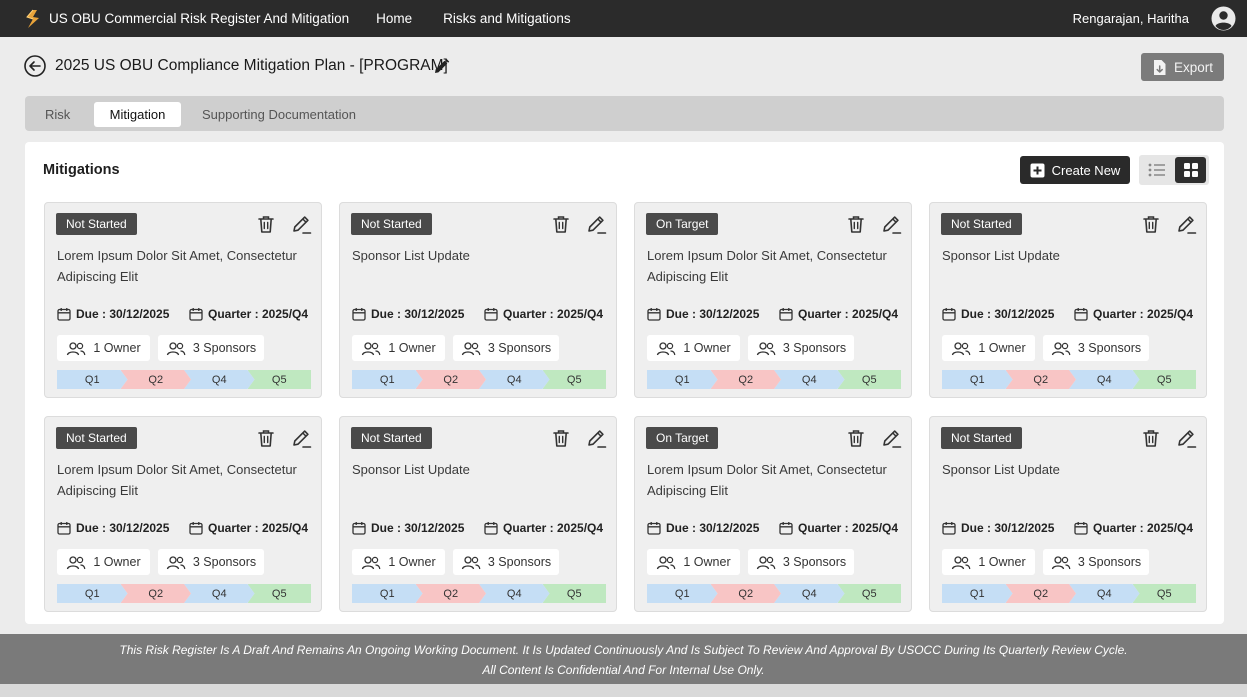  I want to click on list-view-icon, so click(1157, 170).